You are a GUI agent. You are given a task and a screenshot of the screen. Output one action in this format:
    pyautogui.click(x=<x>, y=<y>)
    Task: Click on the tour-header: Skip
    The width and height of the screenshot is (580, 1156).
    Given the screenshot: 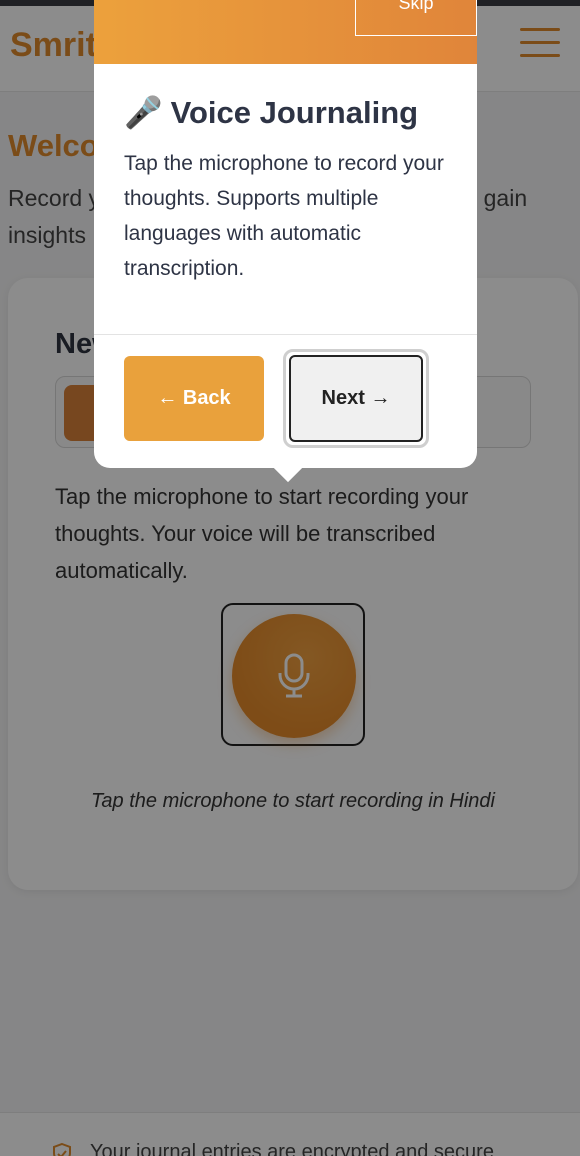 What is the action you would take?
    pyautogui.click(x=285, y=32)
    